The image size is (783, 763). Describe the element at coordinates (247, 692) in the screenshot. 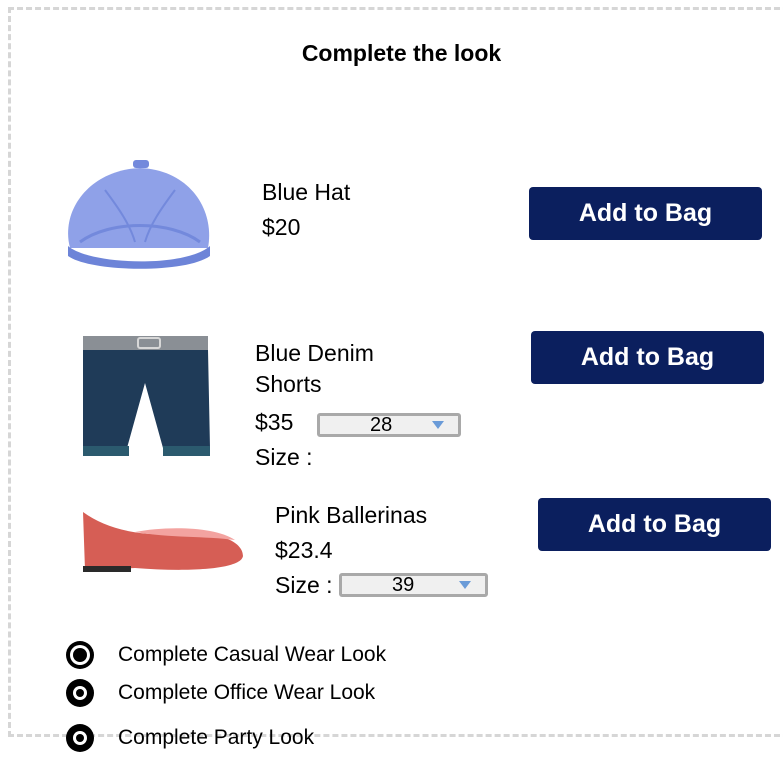

I see `look-option-label: Complete Office Wear Look` at that location.